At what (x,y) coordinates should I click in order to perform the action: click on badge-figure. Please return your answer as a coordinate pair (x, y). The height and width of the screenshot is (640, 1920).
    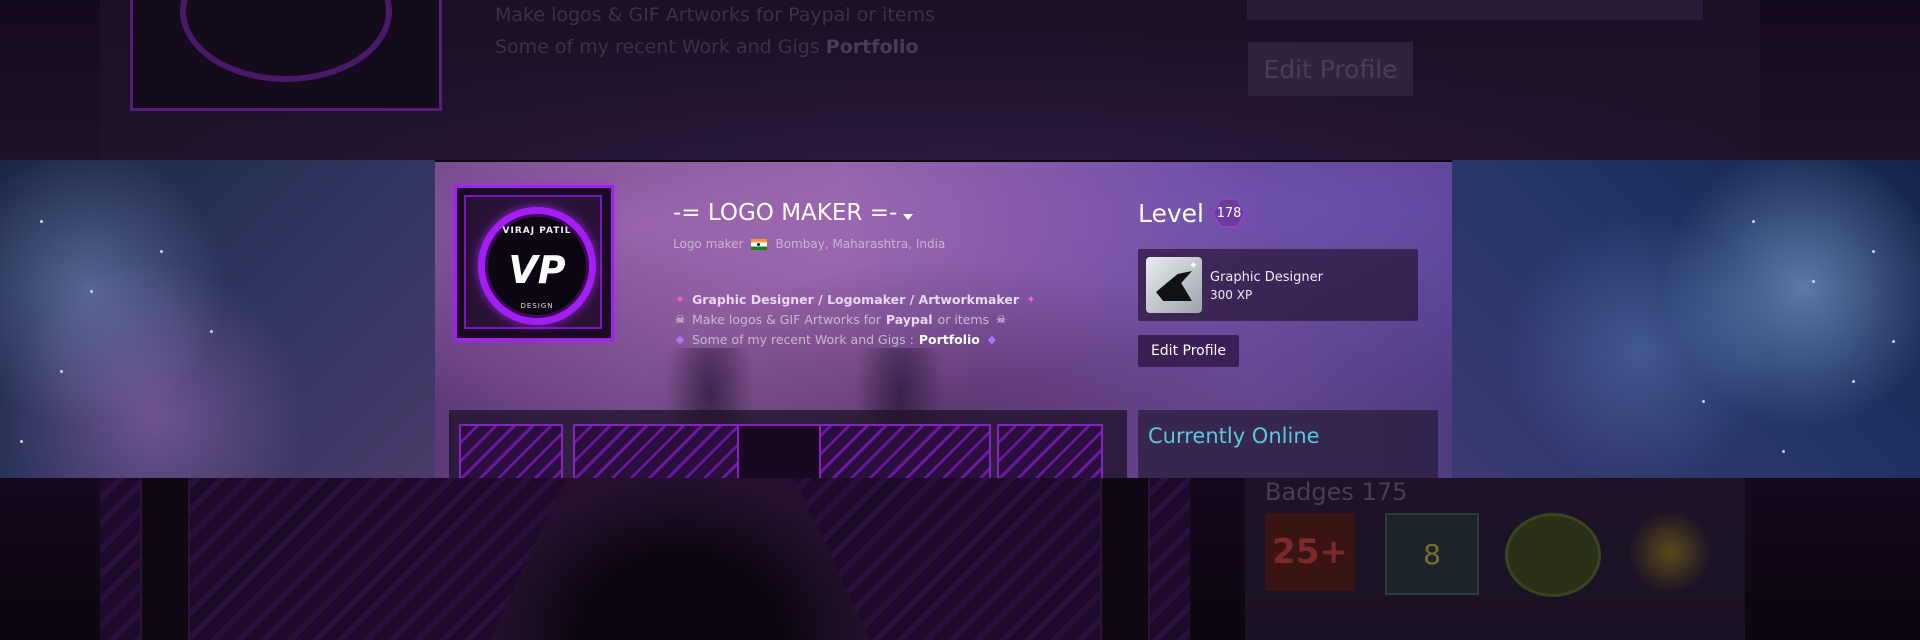
    Looking at the image, I should click on (1174, 286).